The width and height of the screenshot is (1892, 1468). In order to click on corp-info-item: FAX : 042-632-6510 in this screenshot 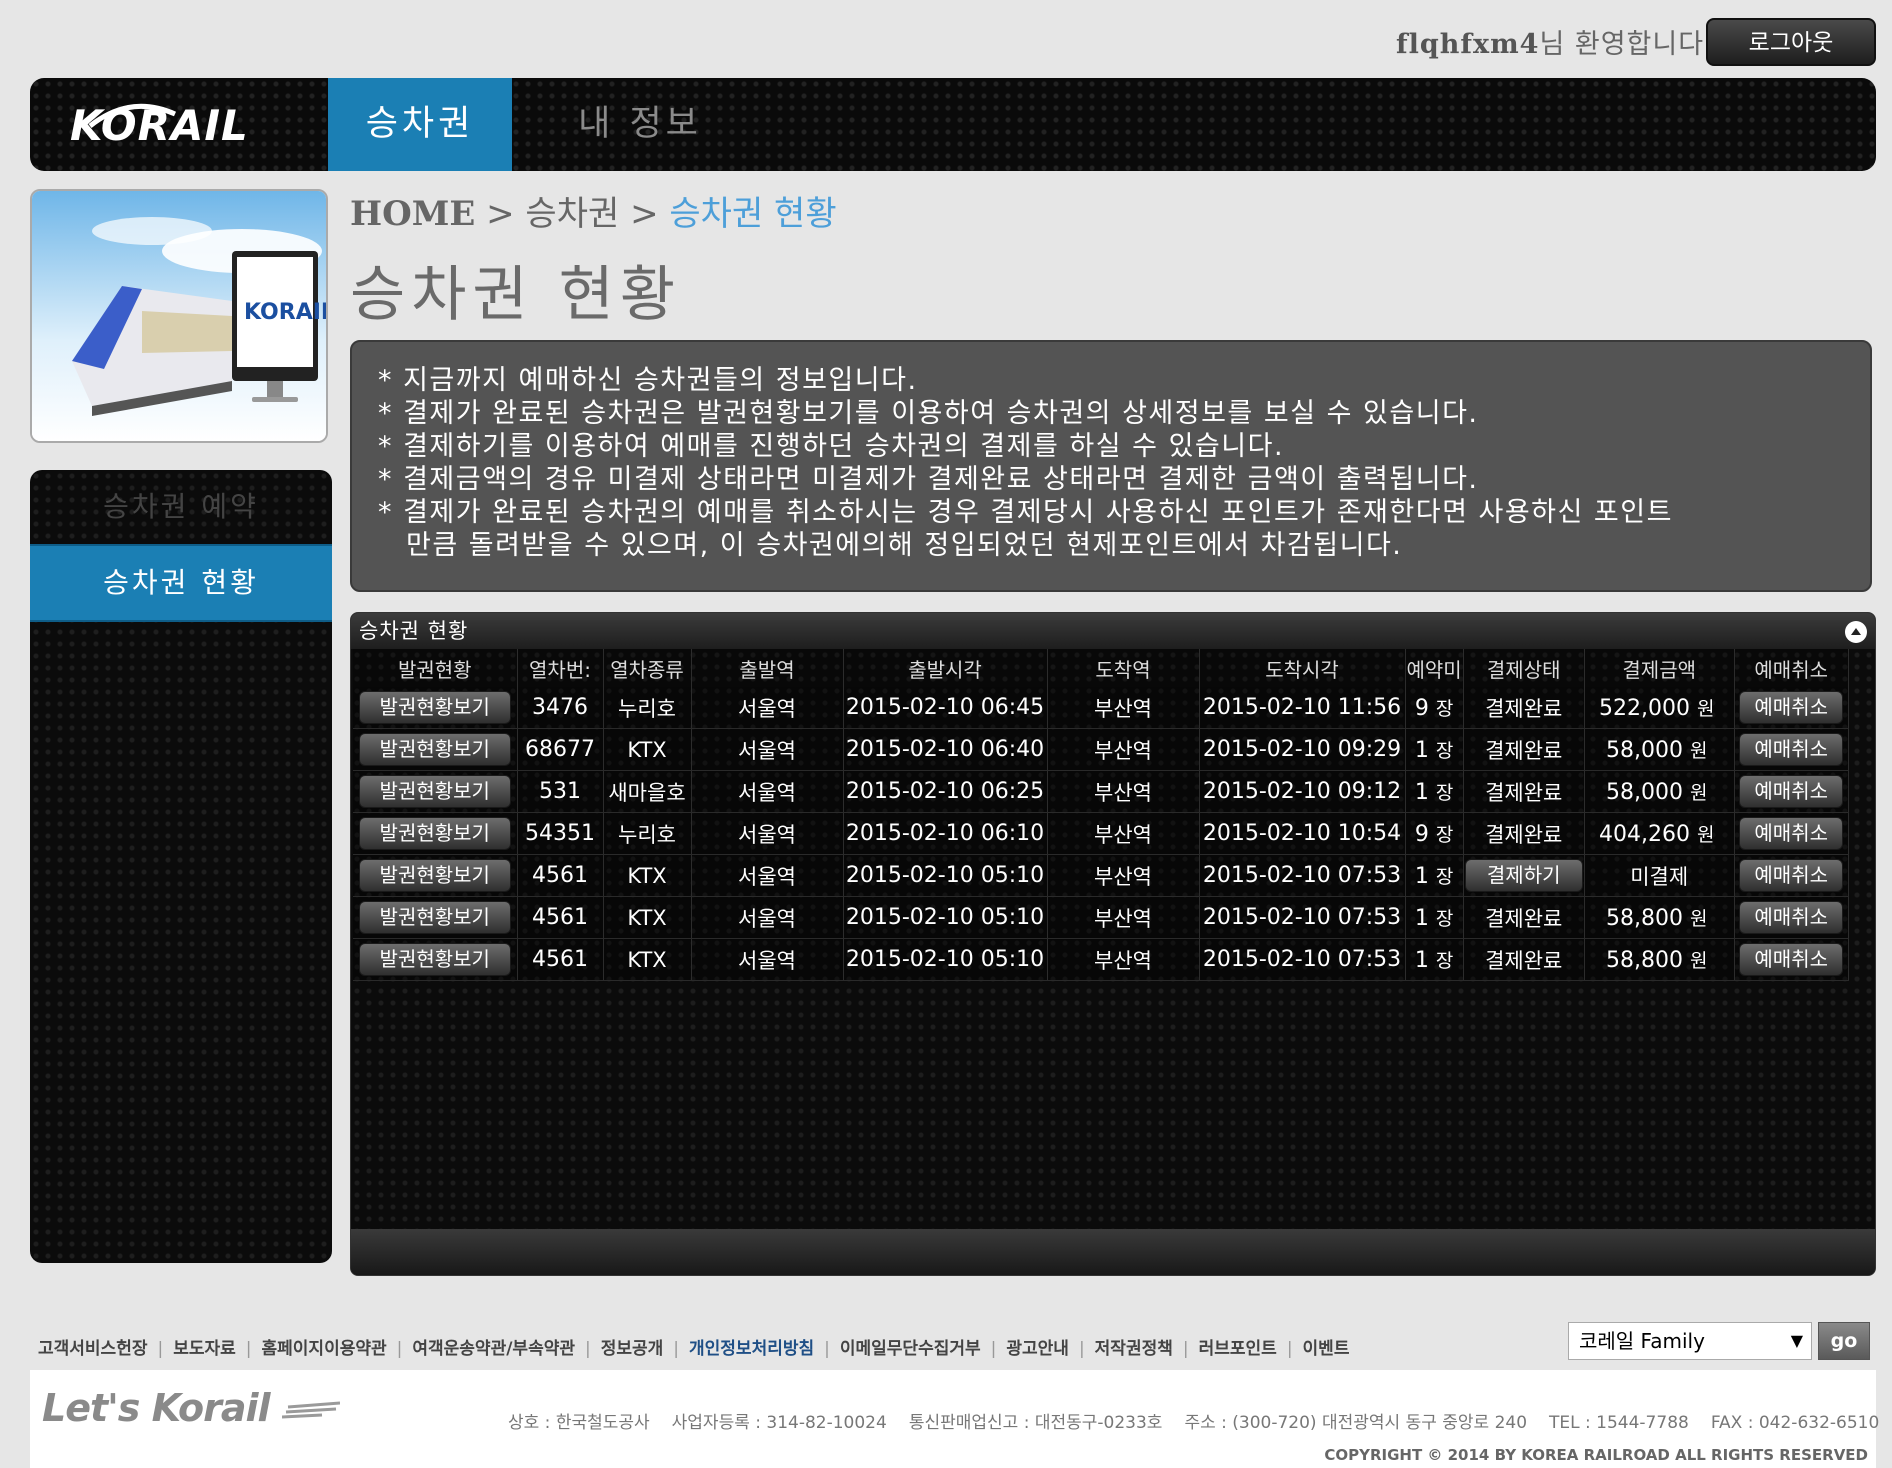, I will do `click(1795, 1423)`.